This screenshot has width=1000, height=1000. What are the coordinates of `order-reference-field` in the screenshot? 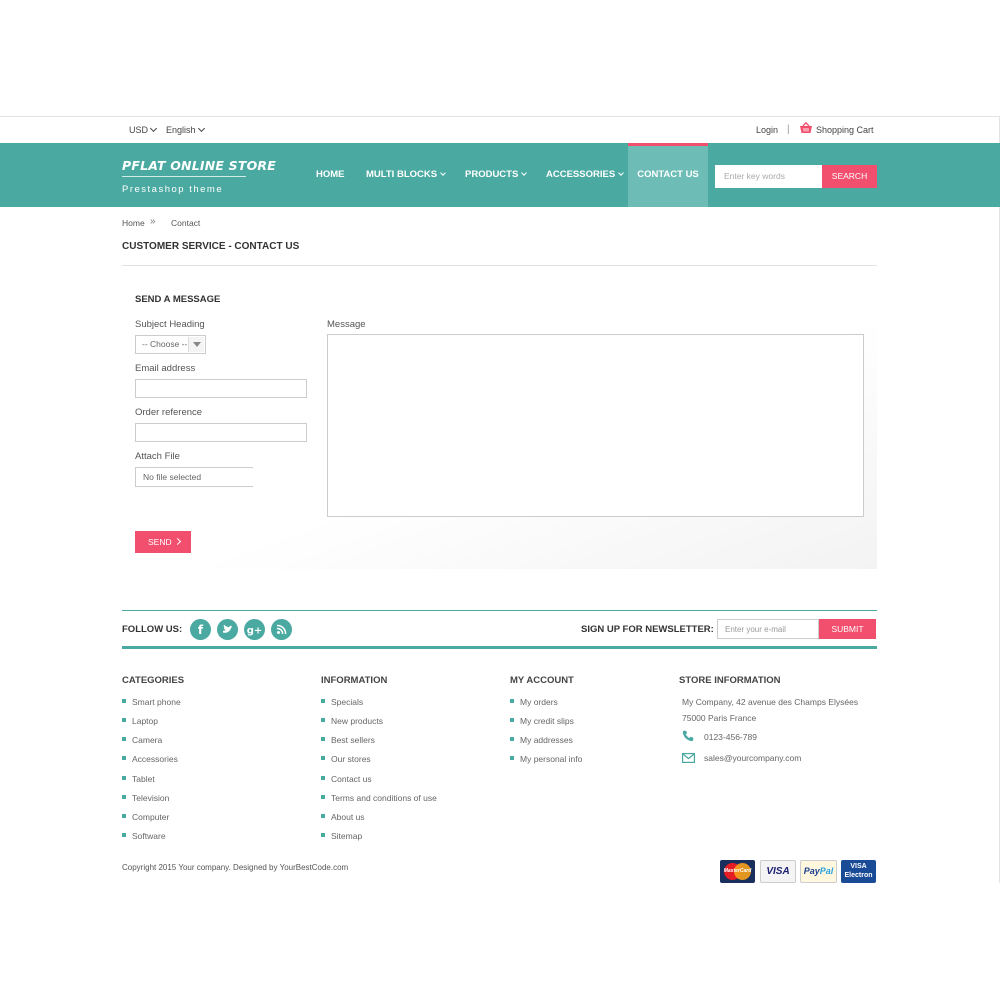 It's located at (221, 432).